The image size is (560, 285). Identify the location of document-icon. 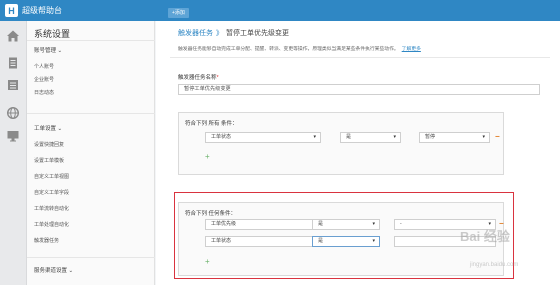
(13, 63).